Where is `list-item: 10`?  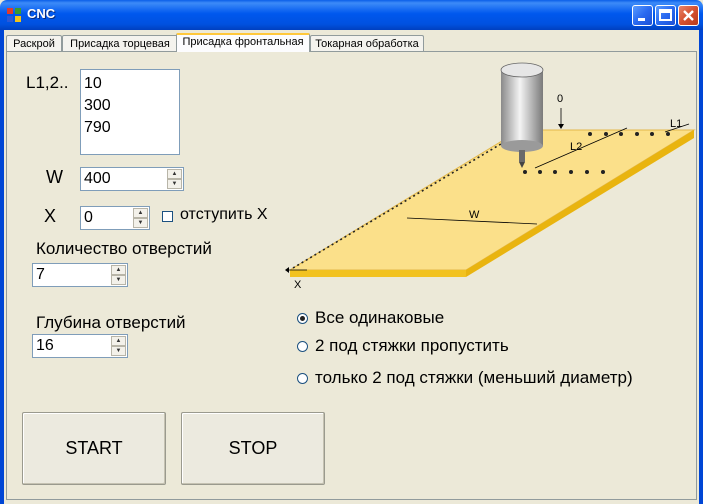
list-item: 10 is located at coordinates (131, 84).